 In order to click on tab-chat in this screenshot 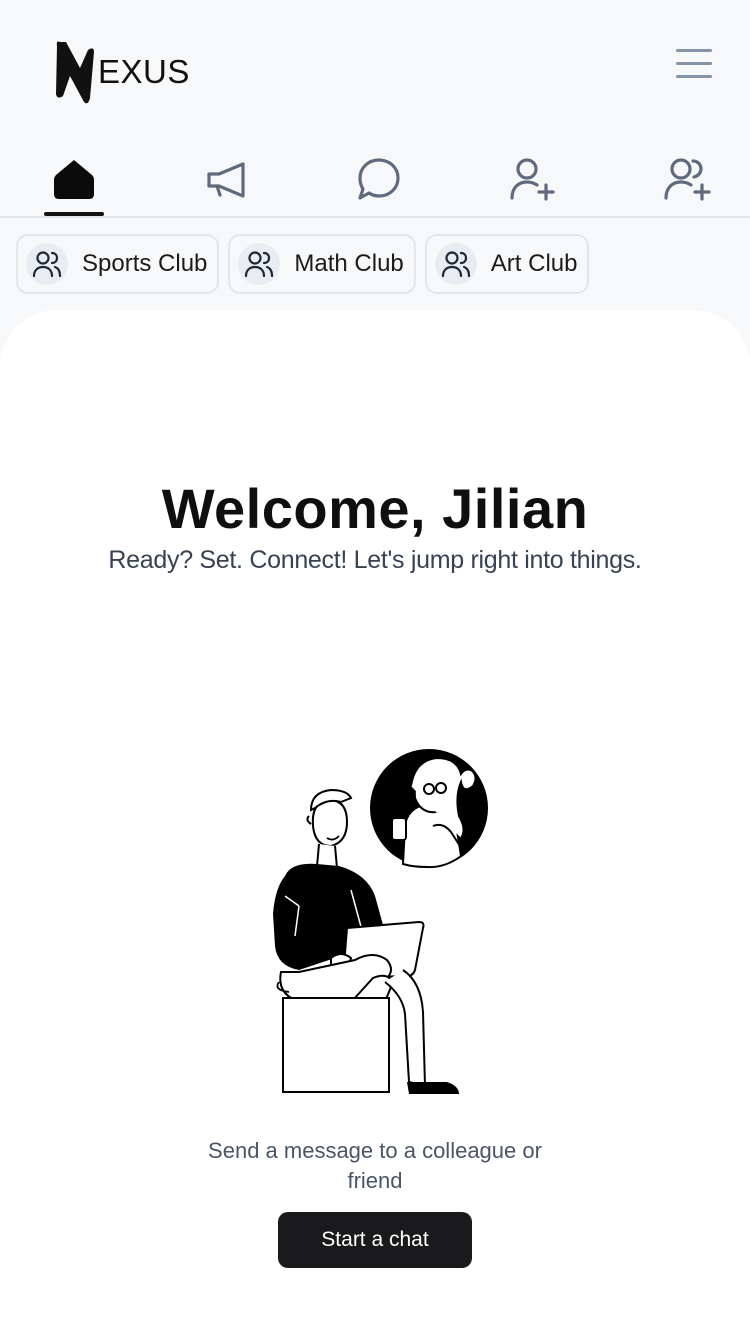, I will do `click(379, 179)`.